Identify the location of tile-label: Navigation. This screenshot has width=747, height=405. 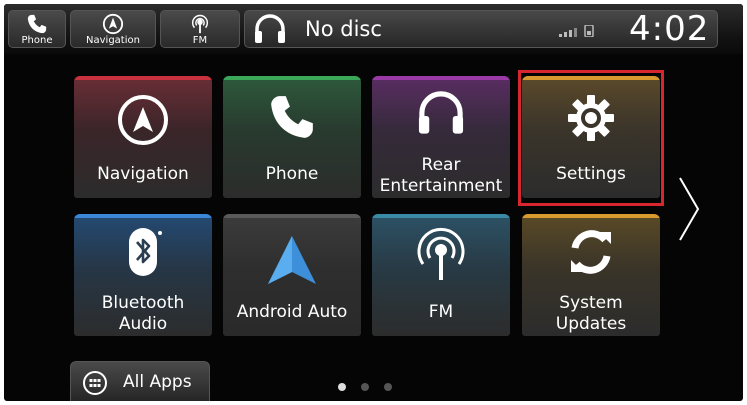
(143, 174).